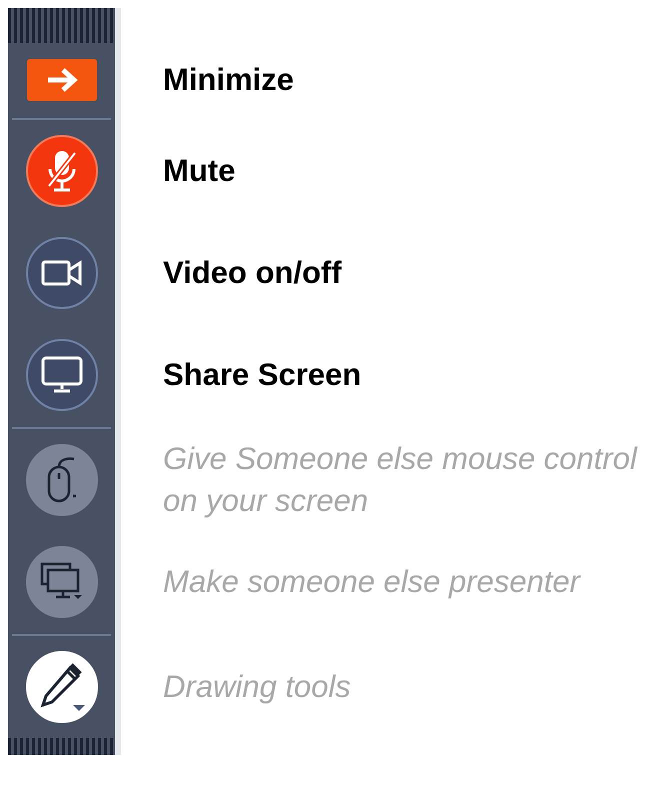 The height and width of the screenshot is (793, 671). Describe the element at coordinates (199, 171) in the screenshot. I see `button-label: Mute` at that location.